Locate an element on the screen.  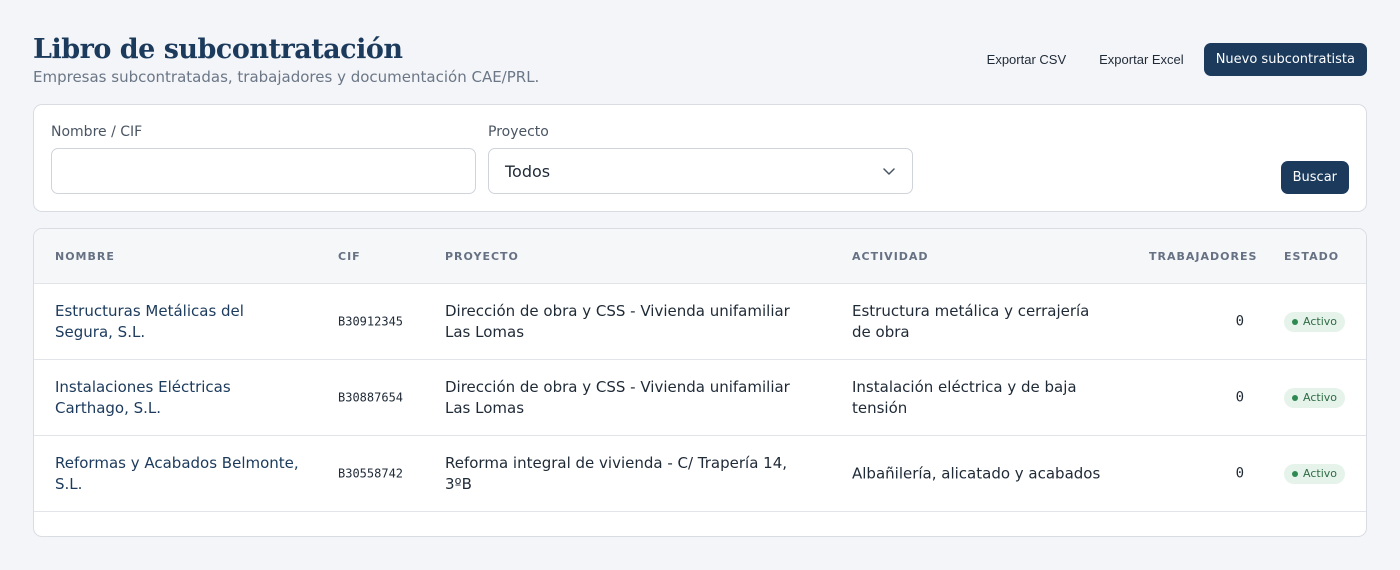
column-header-estado: ESTADO is located at coordinates (1311, 256).